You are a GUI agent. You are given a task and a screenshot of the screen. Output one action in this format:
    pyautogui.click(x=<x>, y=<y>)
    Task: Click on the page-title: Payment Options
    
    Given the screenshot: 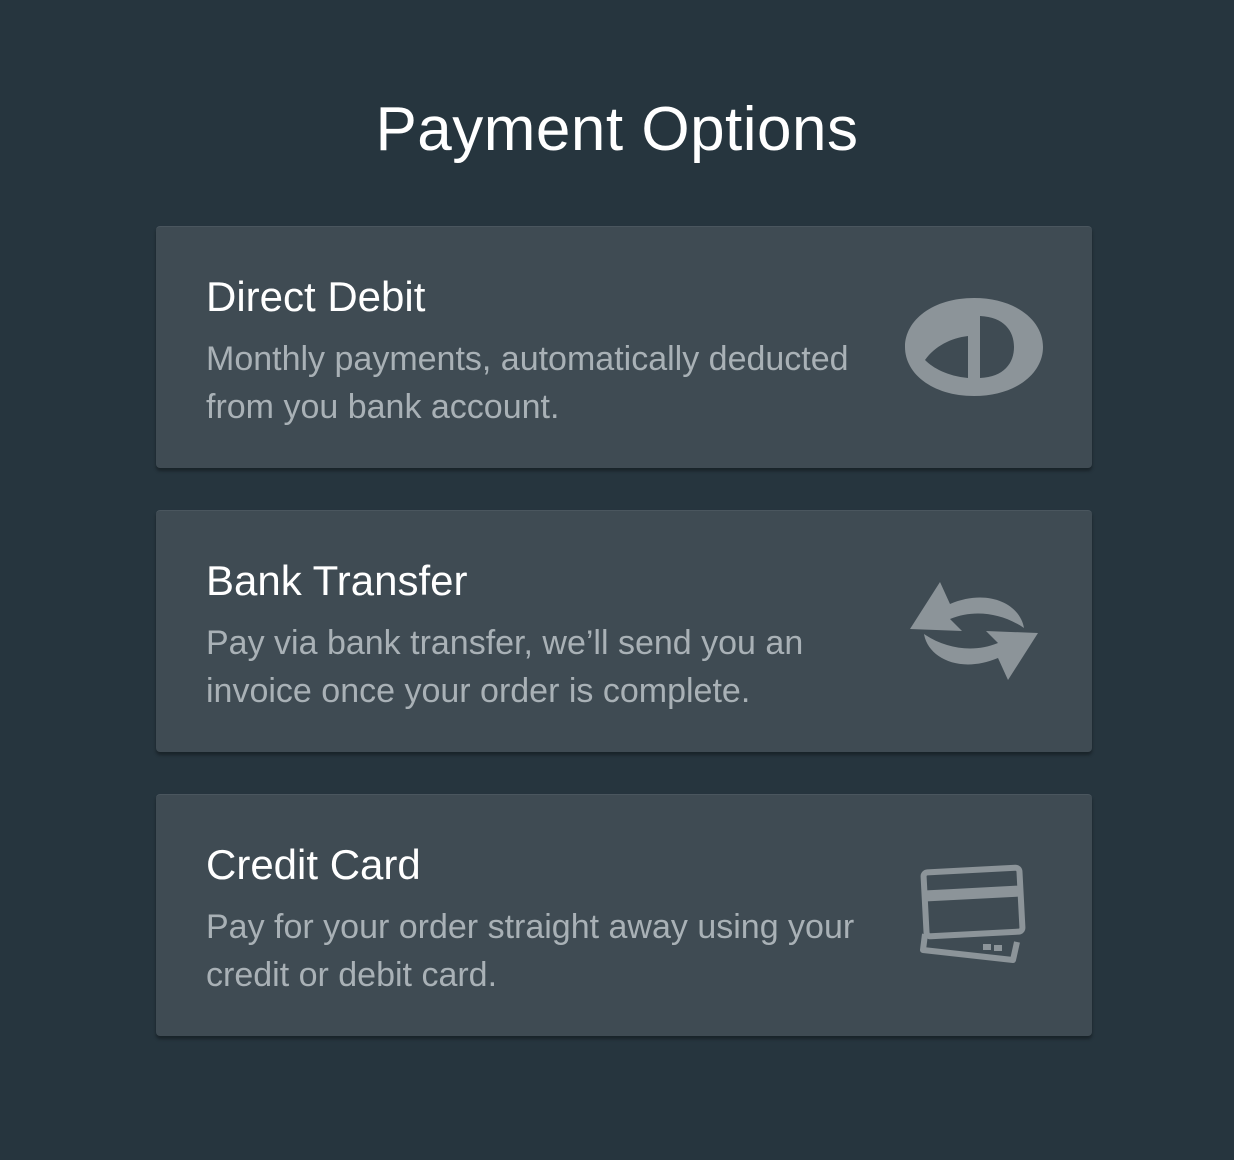 What is the action you would take?
    pyautogui.click(x=617, y=129)
    